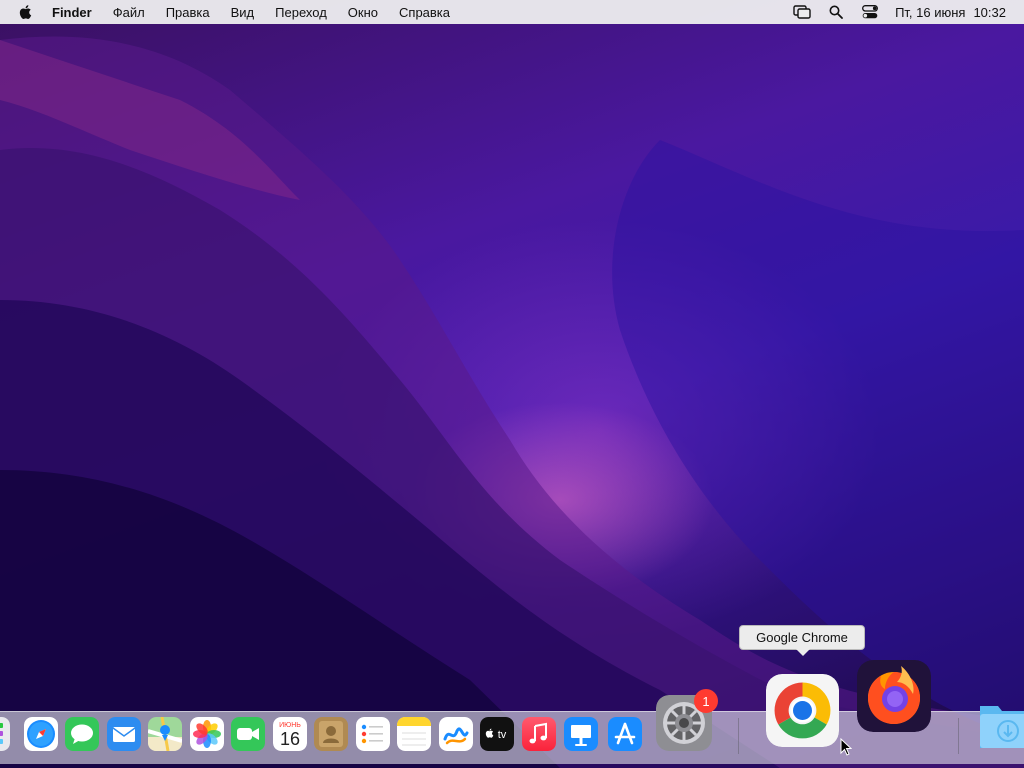 This screenshot has width=1024, height=768. Describe the element at coordinates (243, 12) in the screenshot. I see `menu-view: Вид` at that location.